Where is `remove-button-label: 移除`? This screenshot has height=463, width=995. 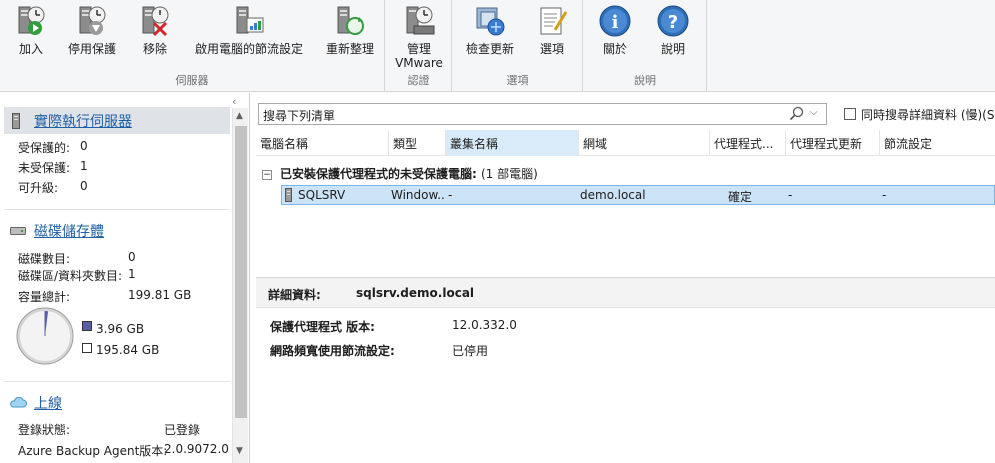
remove-button-label: 移除 is located at coordinates (154, 49).